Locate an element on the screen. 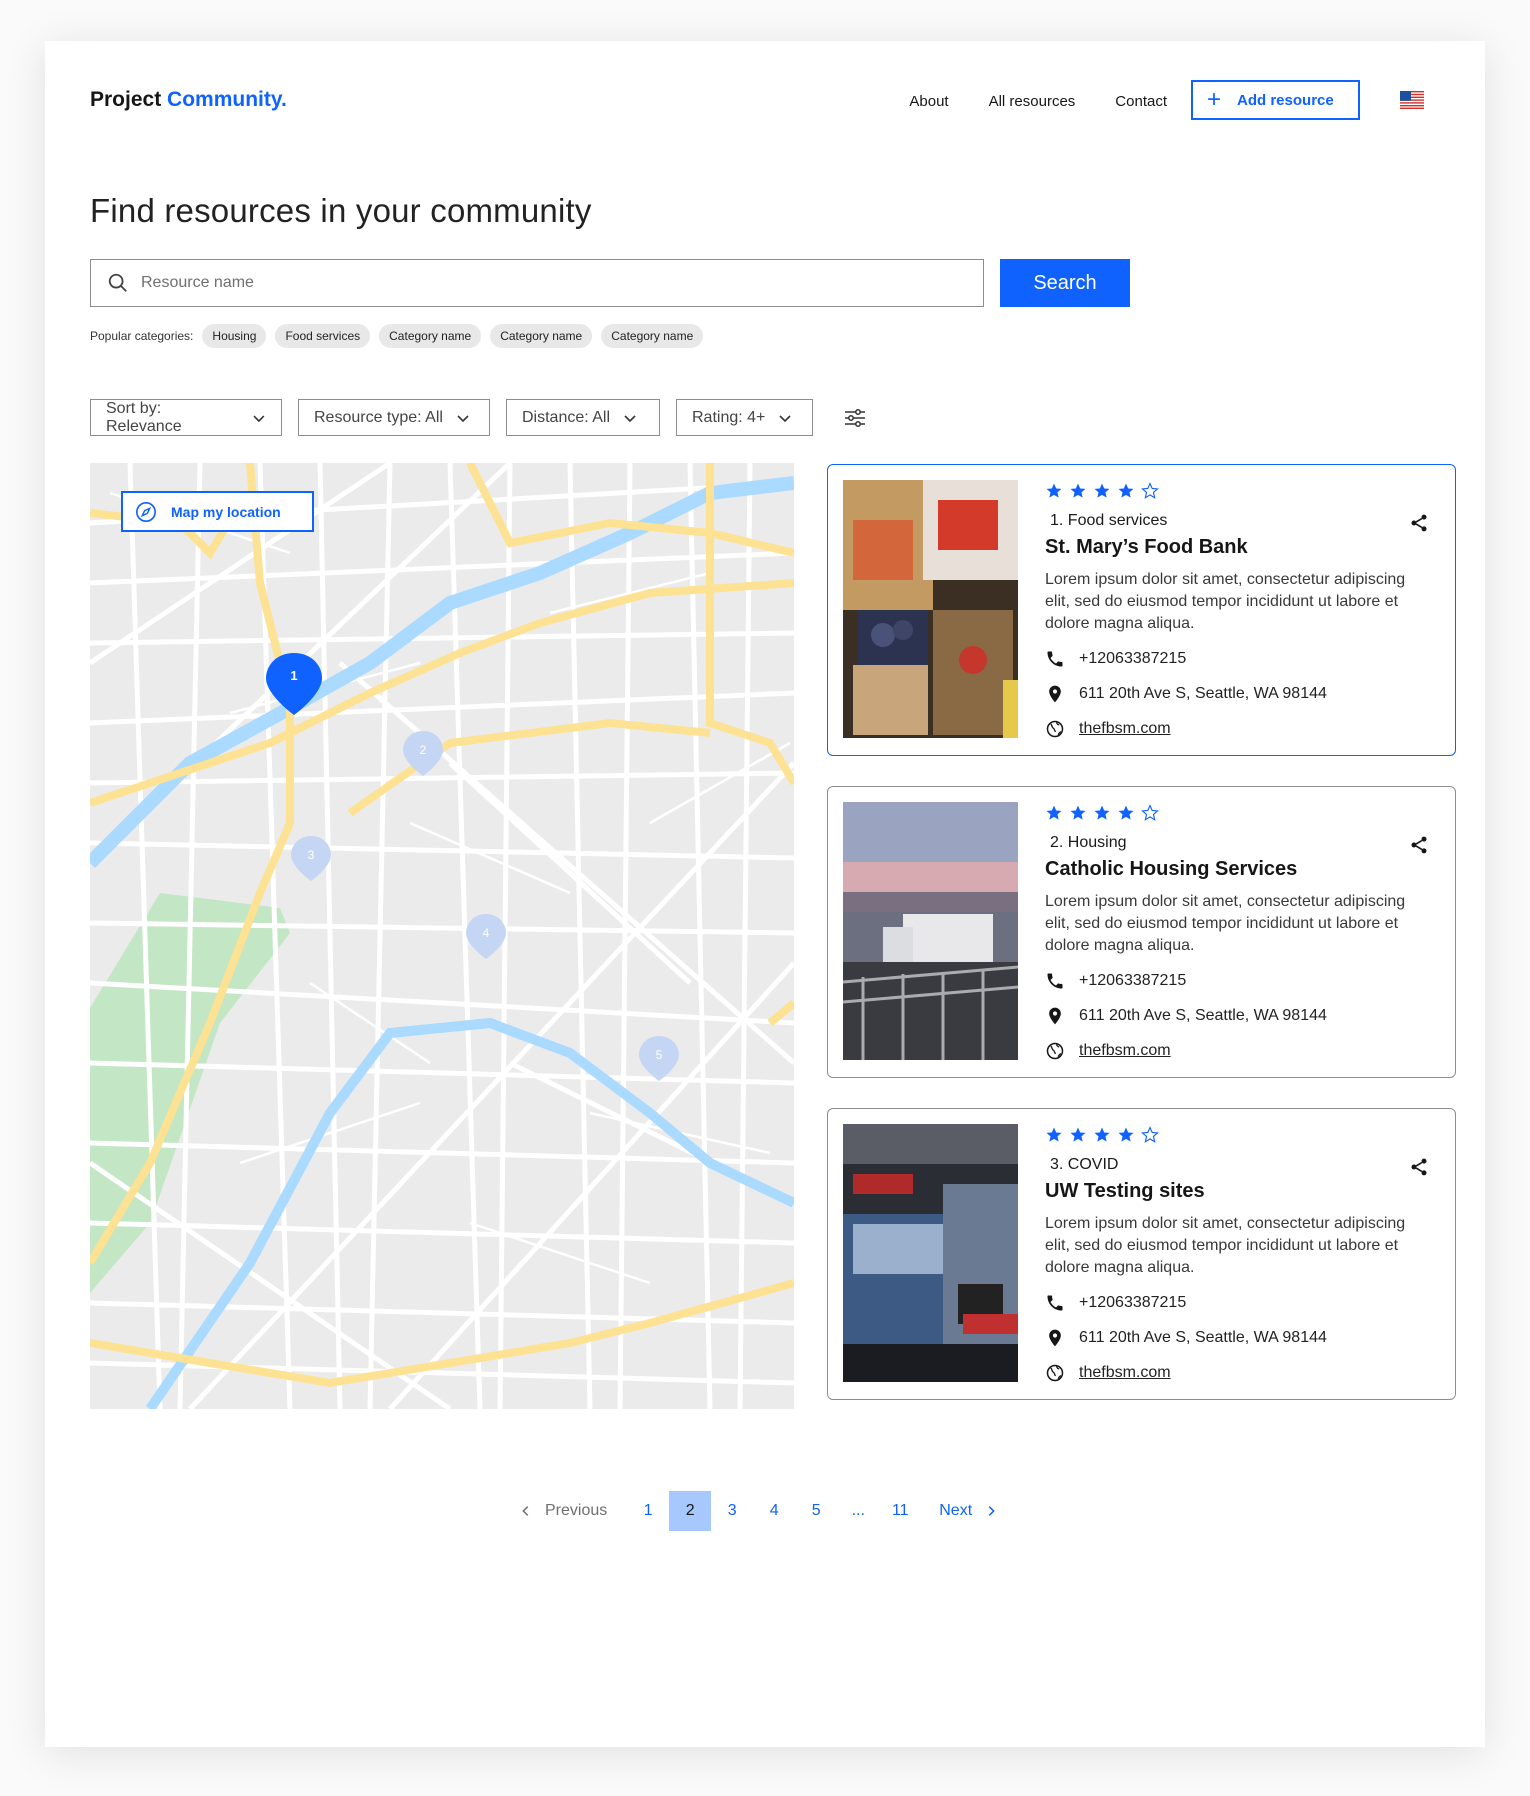 The height and width of the screenshot is (1796, 1530). logo: Project Community. is located at coordinates (188, 100).